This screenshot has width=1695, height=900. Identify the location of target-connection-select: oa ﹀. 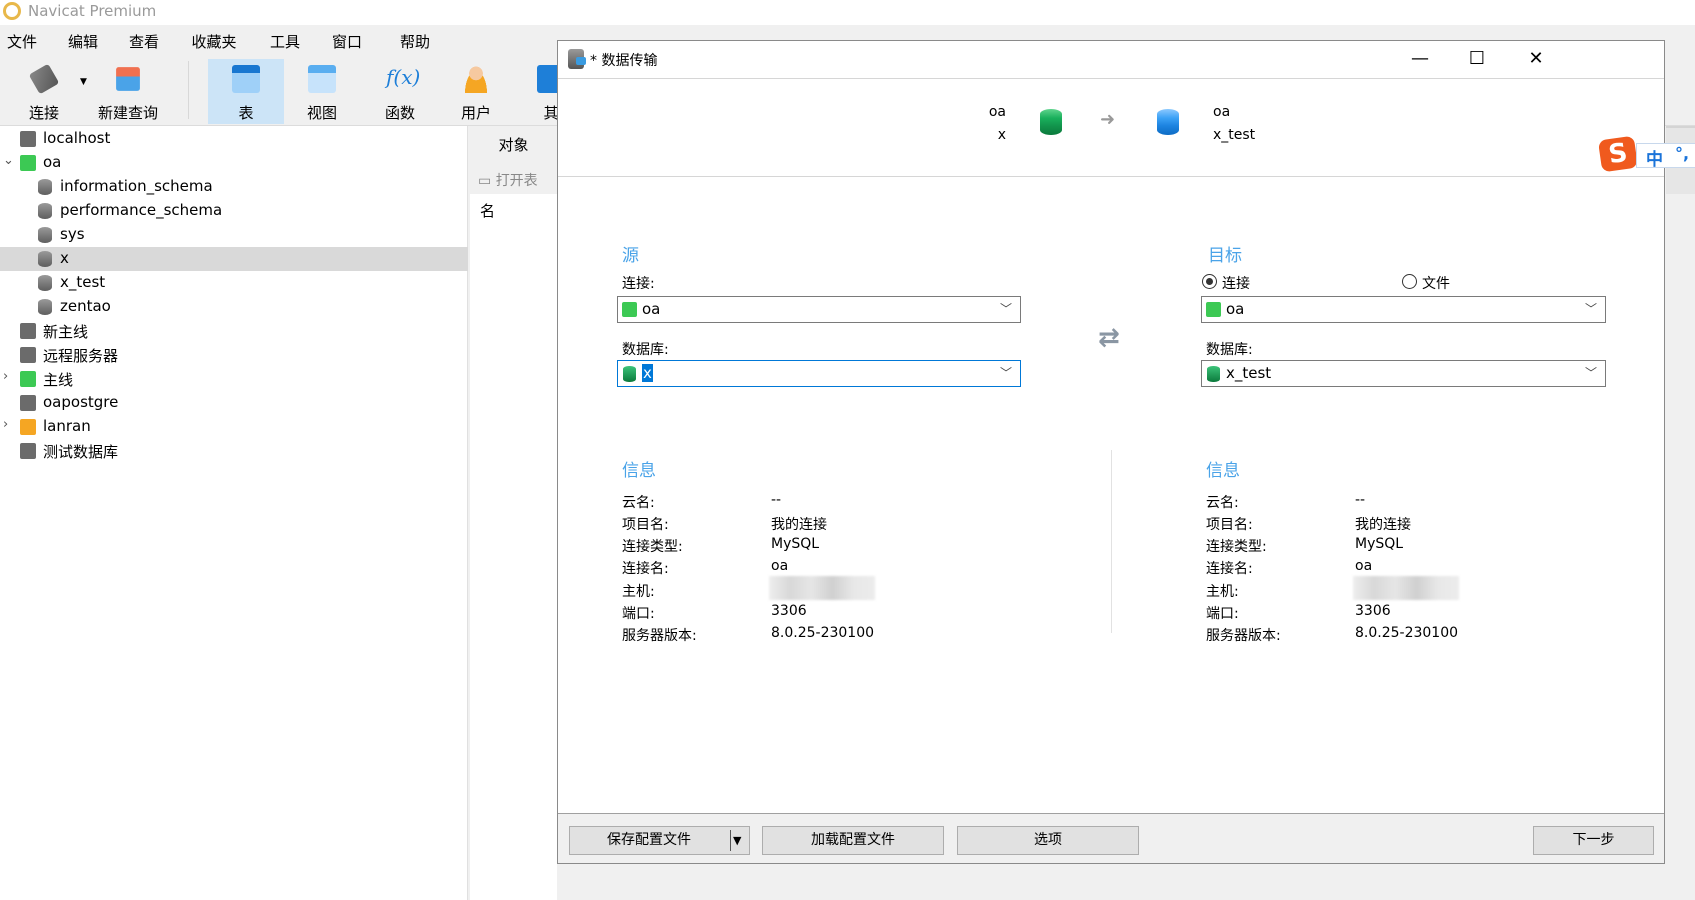
(1403, 309).